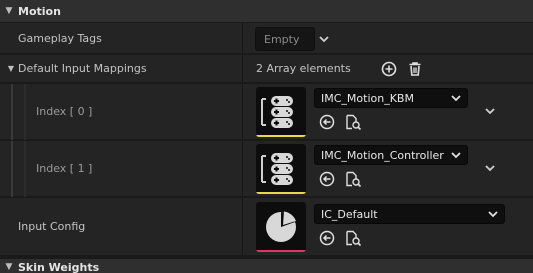  What do you see at coordinates (60, 38) in the screenshot?
I see `property-label: Gameplay Tags` at bounding box center [60, 38].